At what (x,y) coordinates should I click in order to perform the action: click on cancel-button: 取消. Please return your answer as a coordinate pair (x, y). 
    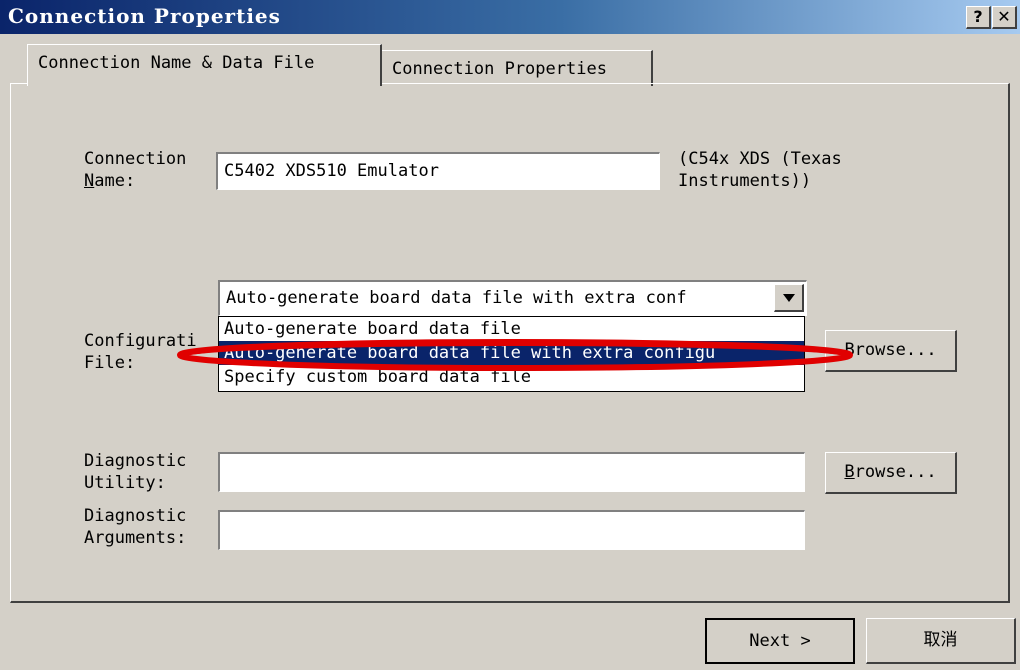
    Looking at the image, I should click on (941, 641).